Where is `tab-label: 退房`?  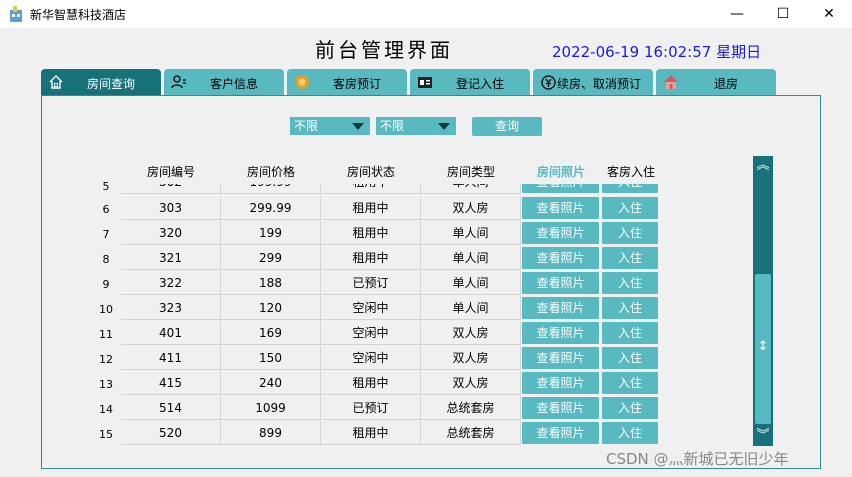
tab-label: 退房 is located at coordinates (726, 84).